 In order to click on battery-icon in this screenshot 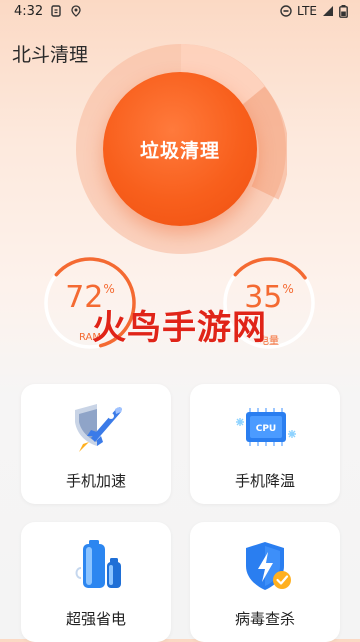, I will do `click(98, 564)`.